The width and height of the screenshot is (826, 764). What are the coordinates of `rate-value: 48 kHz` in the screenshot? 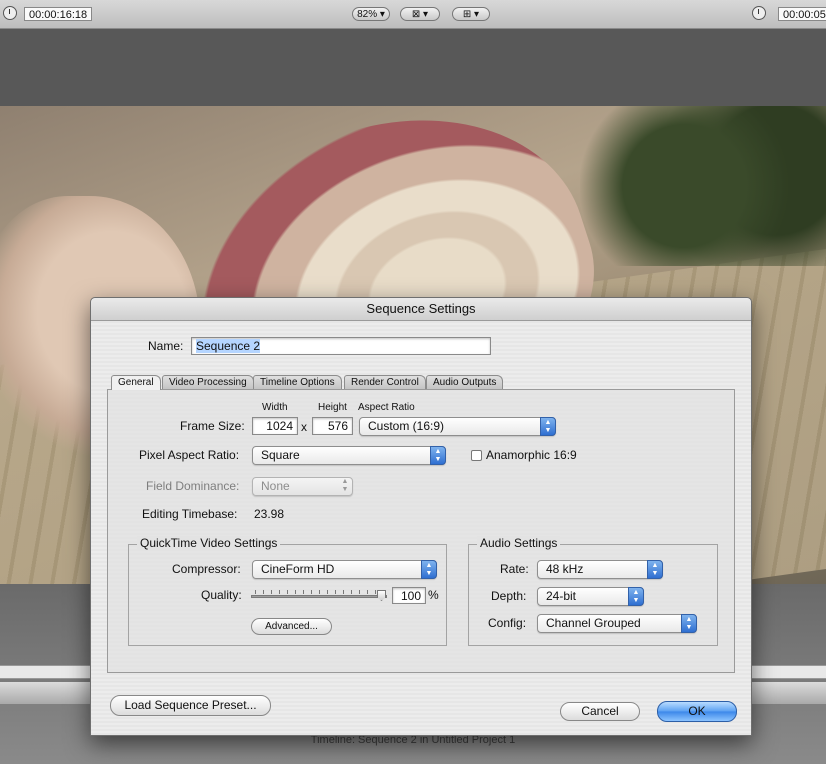 It's located at (565, 569).